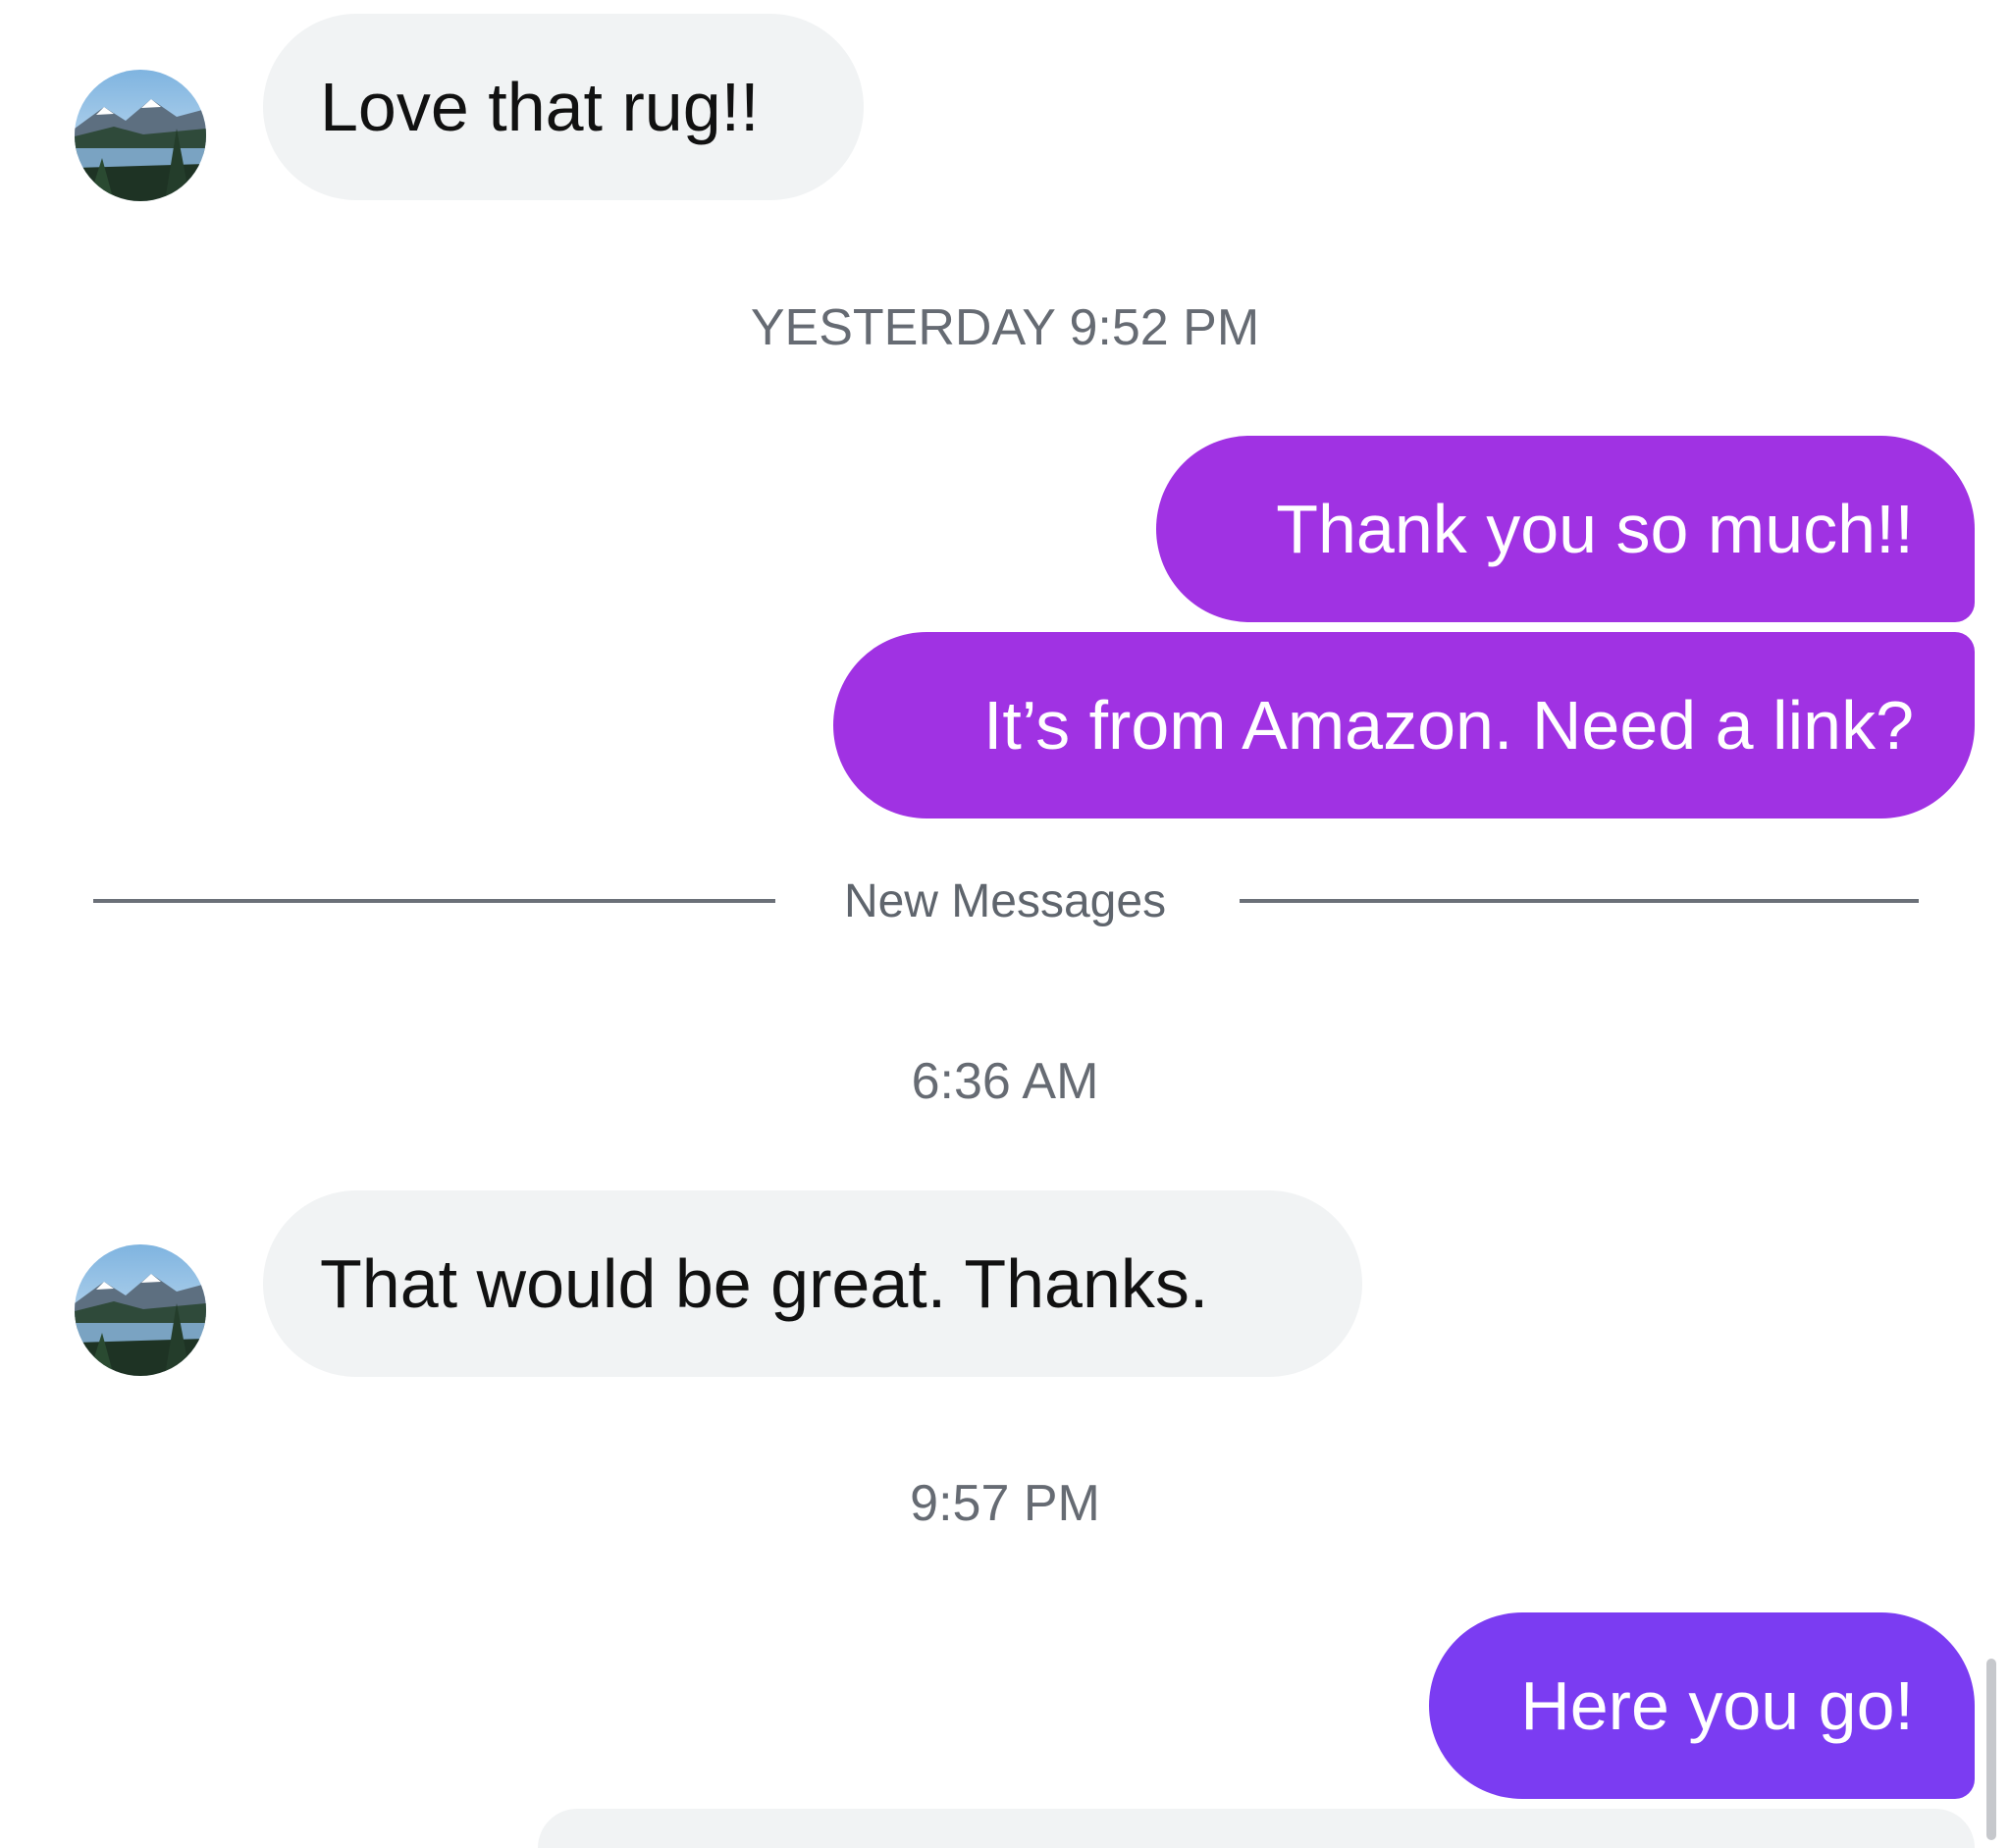 The width and height of the screenshot is (2010, 1848). What do you see at coordinates (1005, 1504) in the screenshot?
I see `timestamp: 9:57 PM` at bounding box center [1005, 1504].